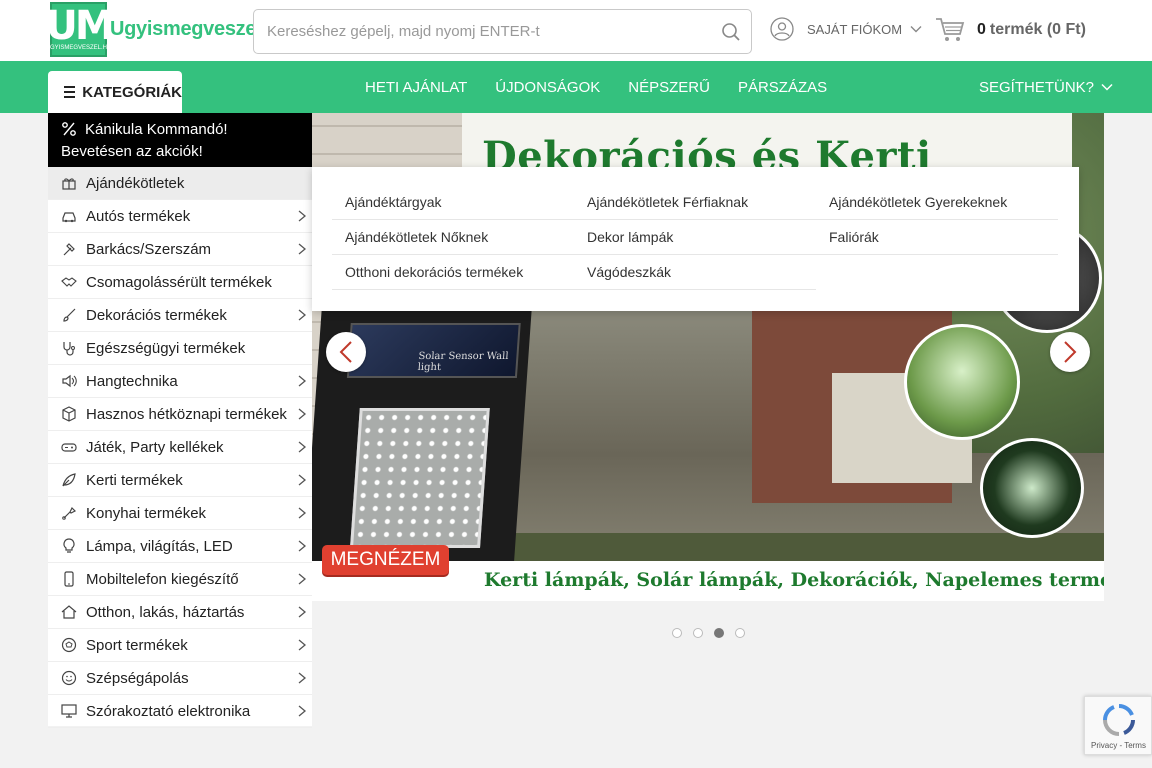  I want to click on search-box, so click(502, 31).